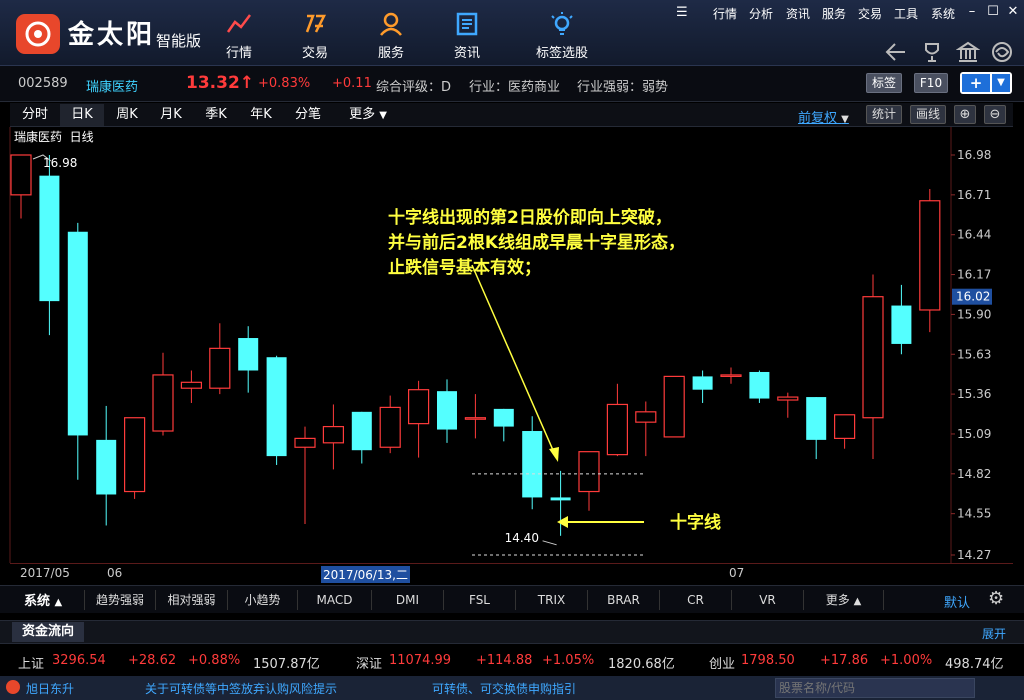 The width and height of the screenshot is (1024, 700). I want to click on annotation-text: 并与前后2根K线组成早晨十字星形态，, so click(536, 242).